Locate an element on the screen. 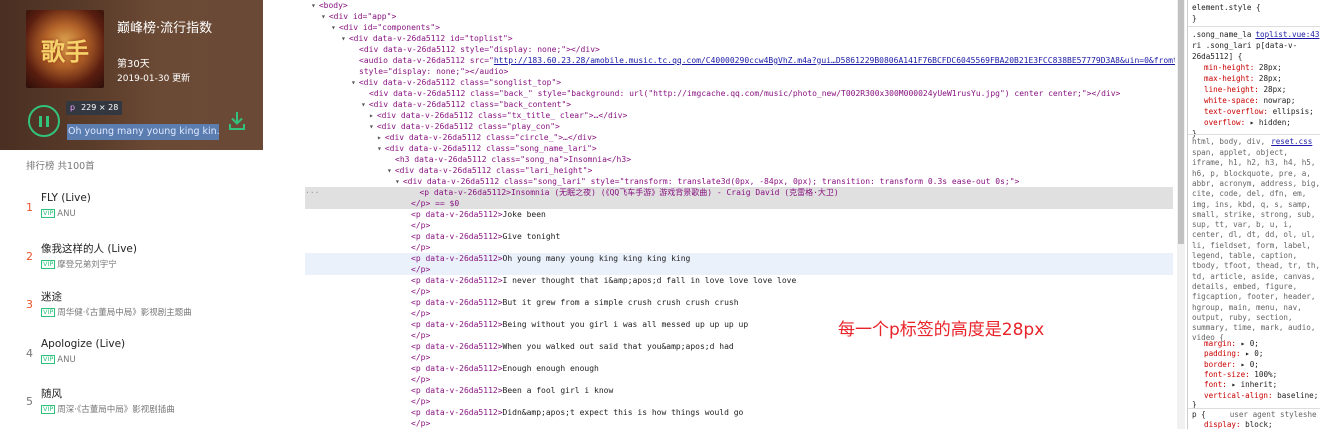  toplist-date: 2019-01-30 更新 is located at coordinates (154, 79).